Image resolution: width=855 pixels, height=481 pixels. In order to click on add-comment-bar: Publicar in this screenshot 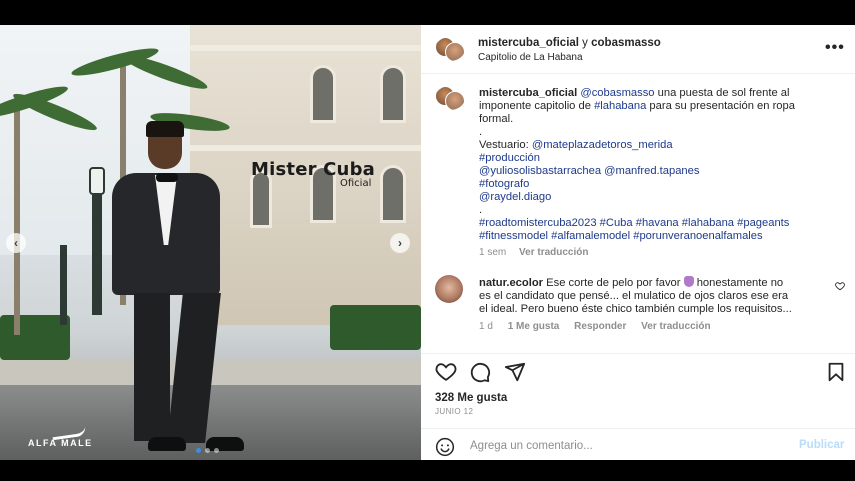, I will do `click(638, 444)`.